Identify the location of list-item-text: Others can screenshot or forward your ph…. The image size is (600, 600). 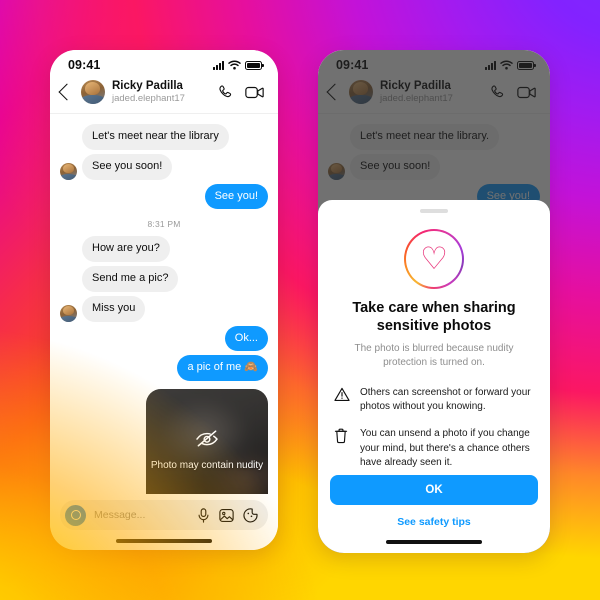
(445, 399).